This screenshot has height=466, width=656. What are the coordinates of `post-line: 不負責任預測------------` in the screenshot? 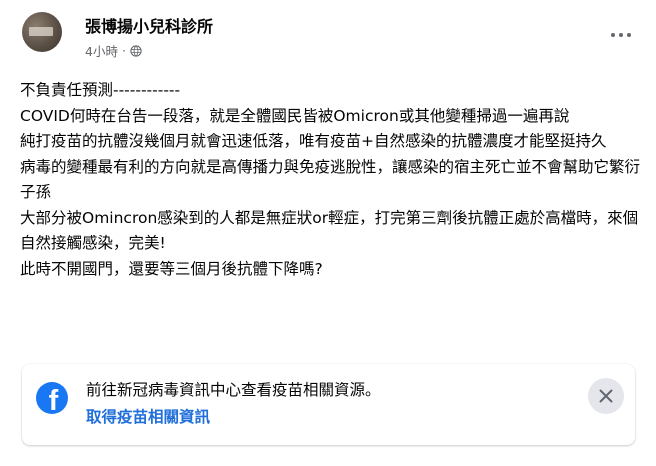 It's located at (100, 90).